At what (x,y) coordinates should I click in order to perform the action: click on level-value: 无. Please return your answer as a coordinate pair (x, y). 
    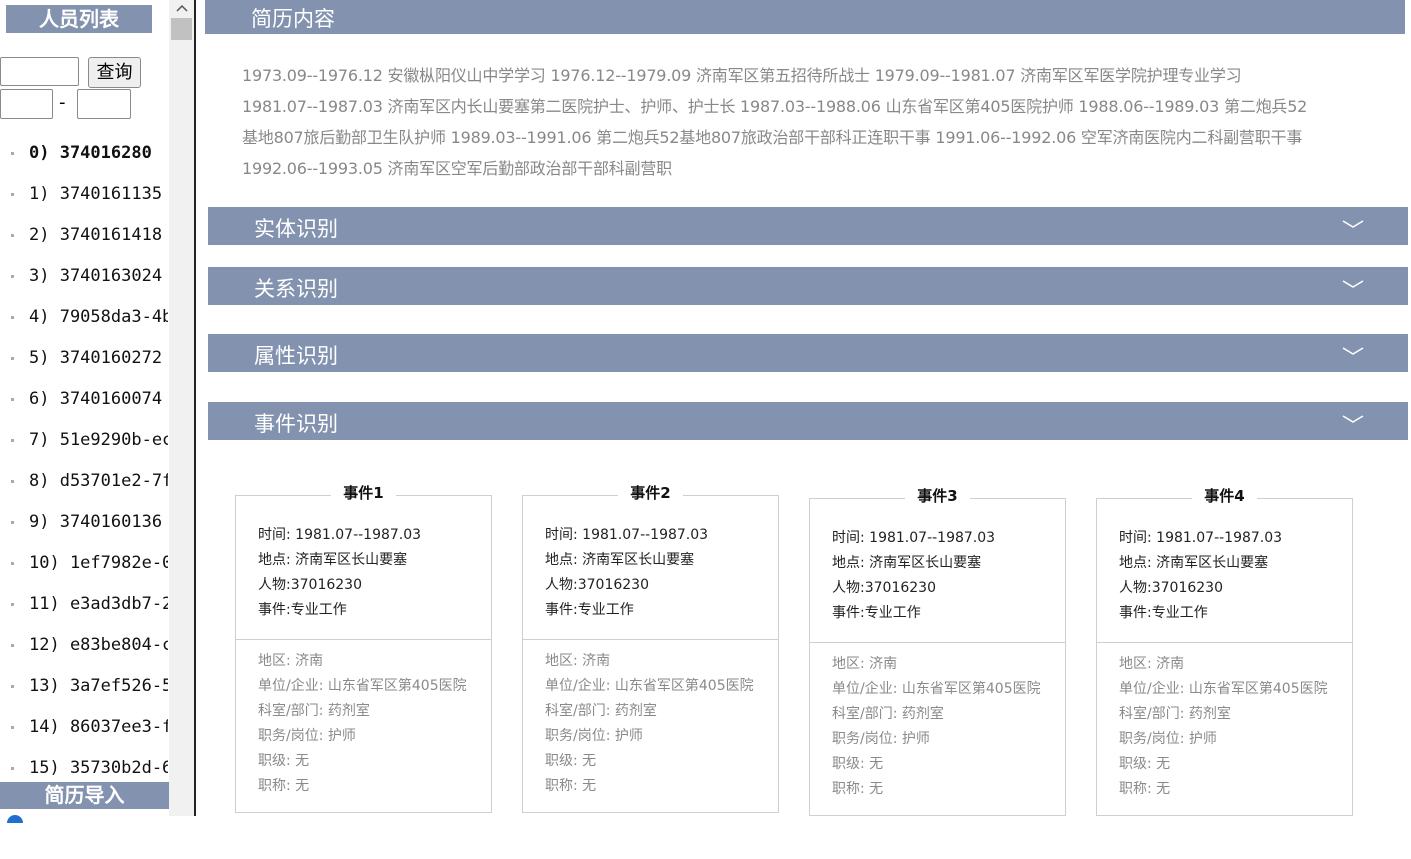
    Looking at the image, I should click on (589, 761).